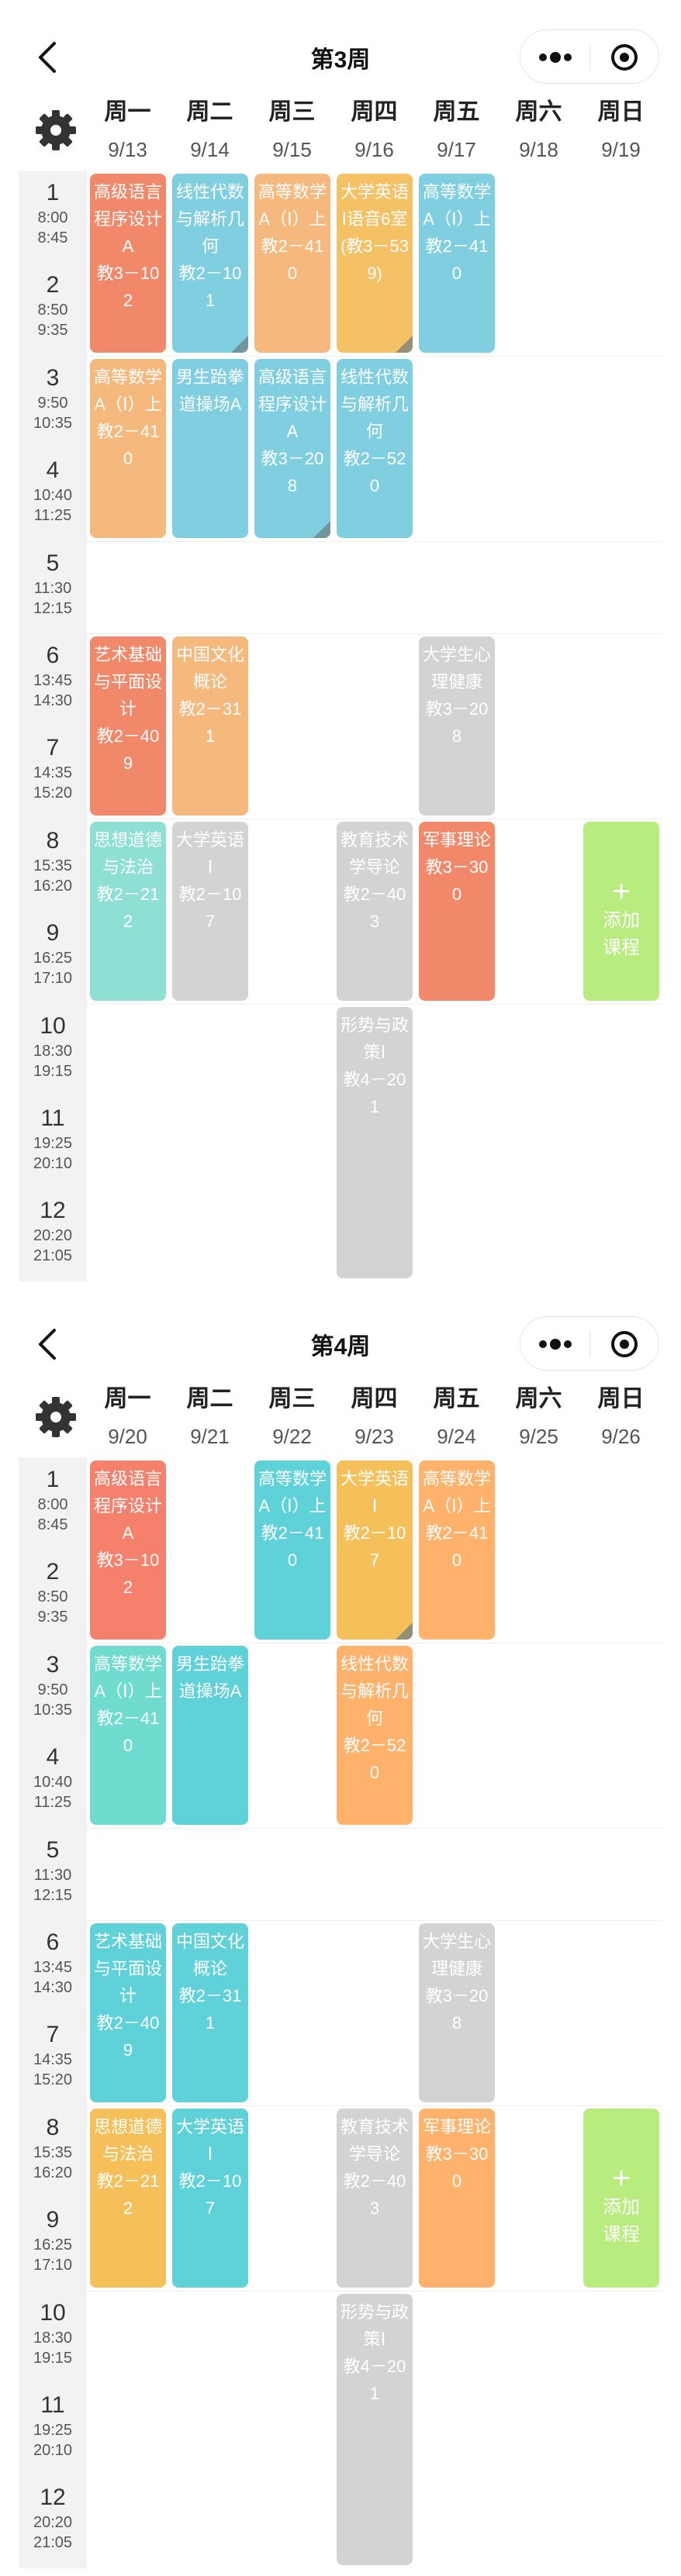 This screenshot has width=681, height=2576. I want to click on plus-icon: +, so click(621, 891).